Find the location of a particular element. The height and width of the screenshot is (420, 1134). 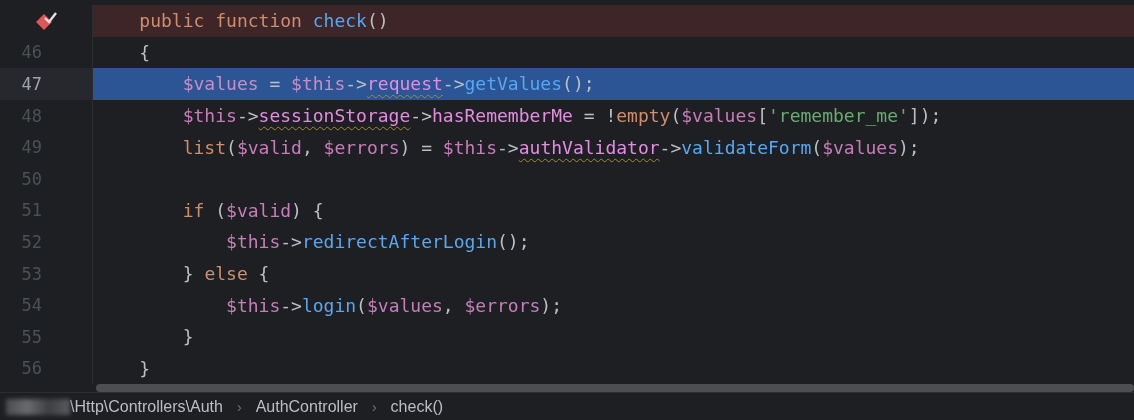

line-number: 47 is located at coordinates (31, 84).